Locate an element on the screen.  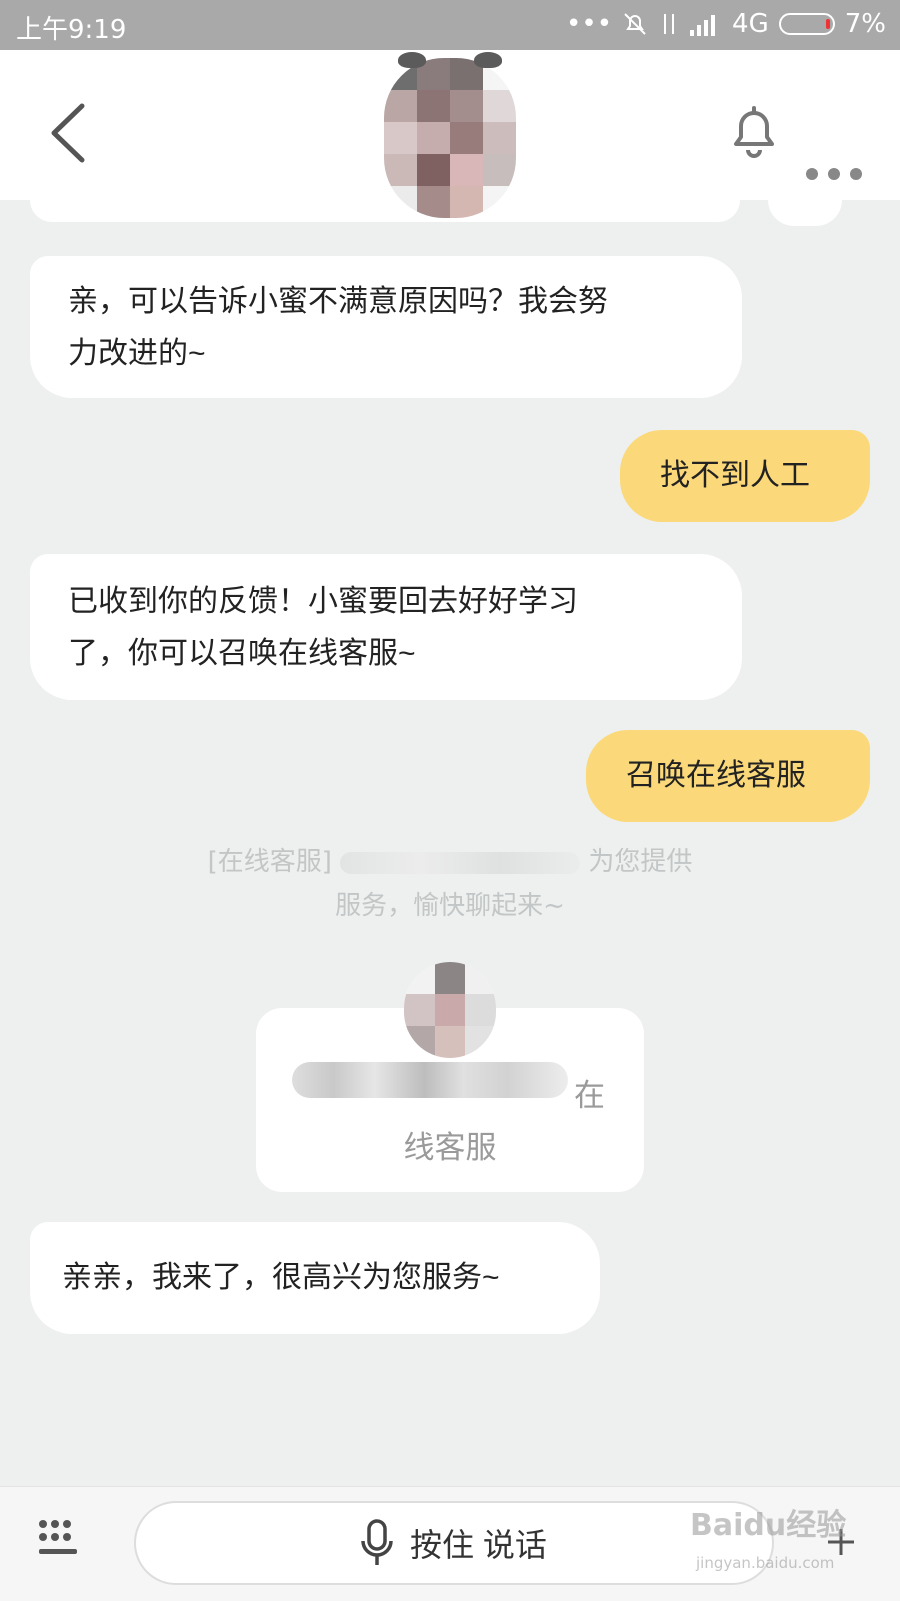
status-bar: 上午9:19 ••• 4G 7% is located at coordinates (450, 25).